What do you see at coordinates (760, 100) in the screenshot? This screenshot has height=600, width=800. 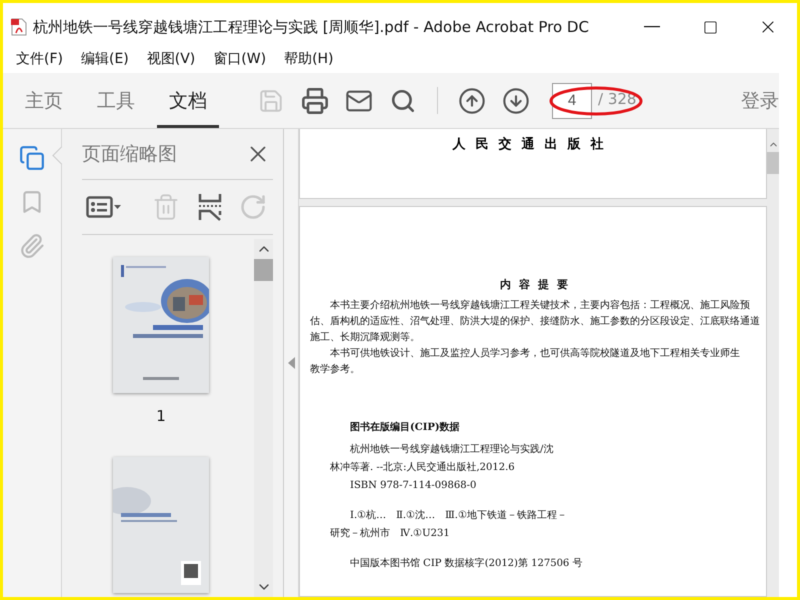 I see `sign-in-button: 登录` at bounding box center [760, 100].